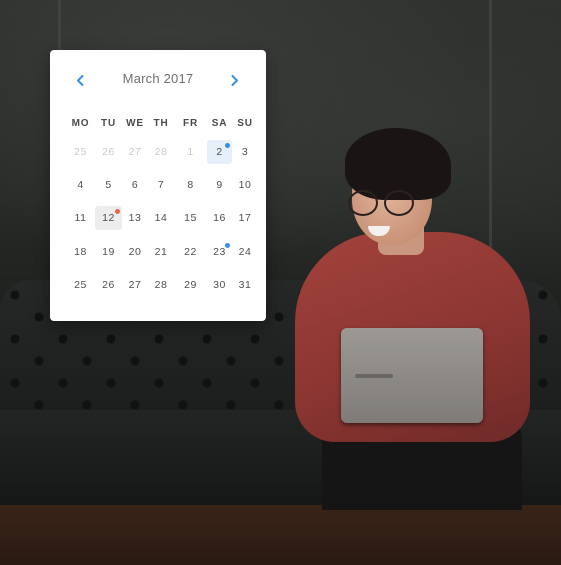  I want to click on month-title: March 2017, so click(158, 78).